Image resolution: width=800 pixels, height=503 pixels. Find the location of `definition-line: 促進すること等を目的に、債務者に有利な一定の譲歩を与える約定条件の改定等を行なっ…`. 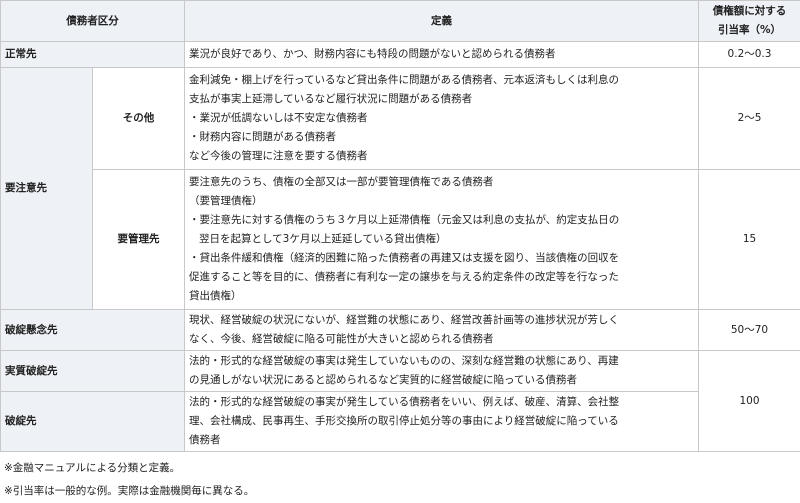

definition-line: 促進すること等を目的に、債務者に有利な一定の譲歩を与える約定条件の改定等を行なっ… is located at coordinates (404, 277).